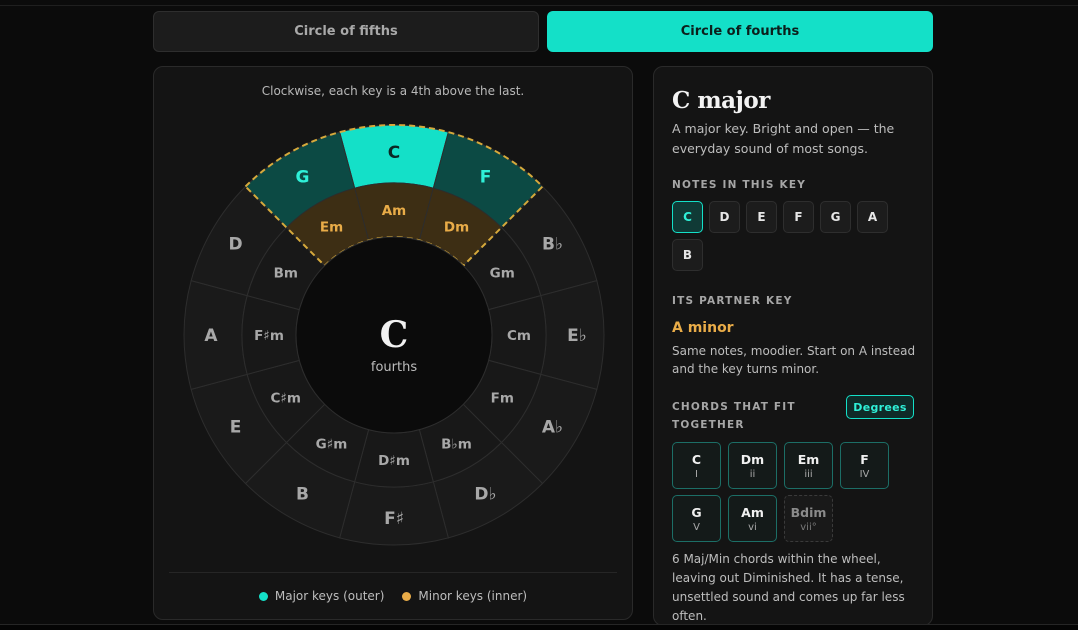 The width and height of the screenshot is (1078, 630). Describe the element at coordinates (407, 596) in the screenshot. I see `legend-minor-swatch` at that location.